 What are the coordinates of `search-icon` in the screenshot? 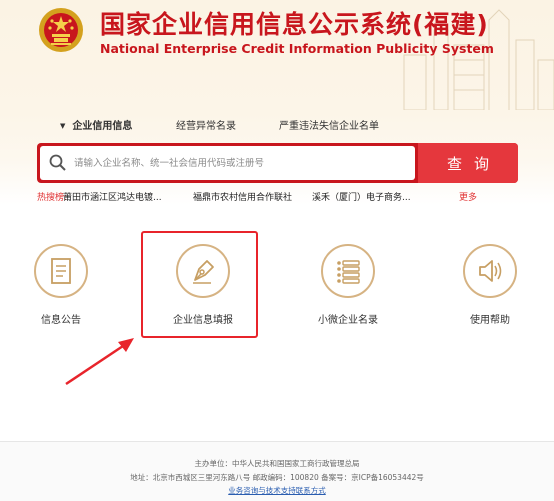 It's located at (57, 162).